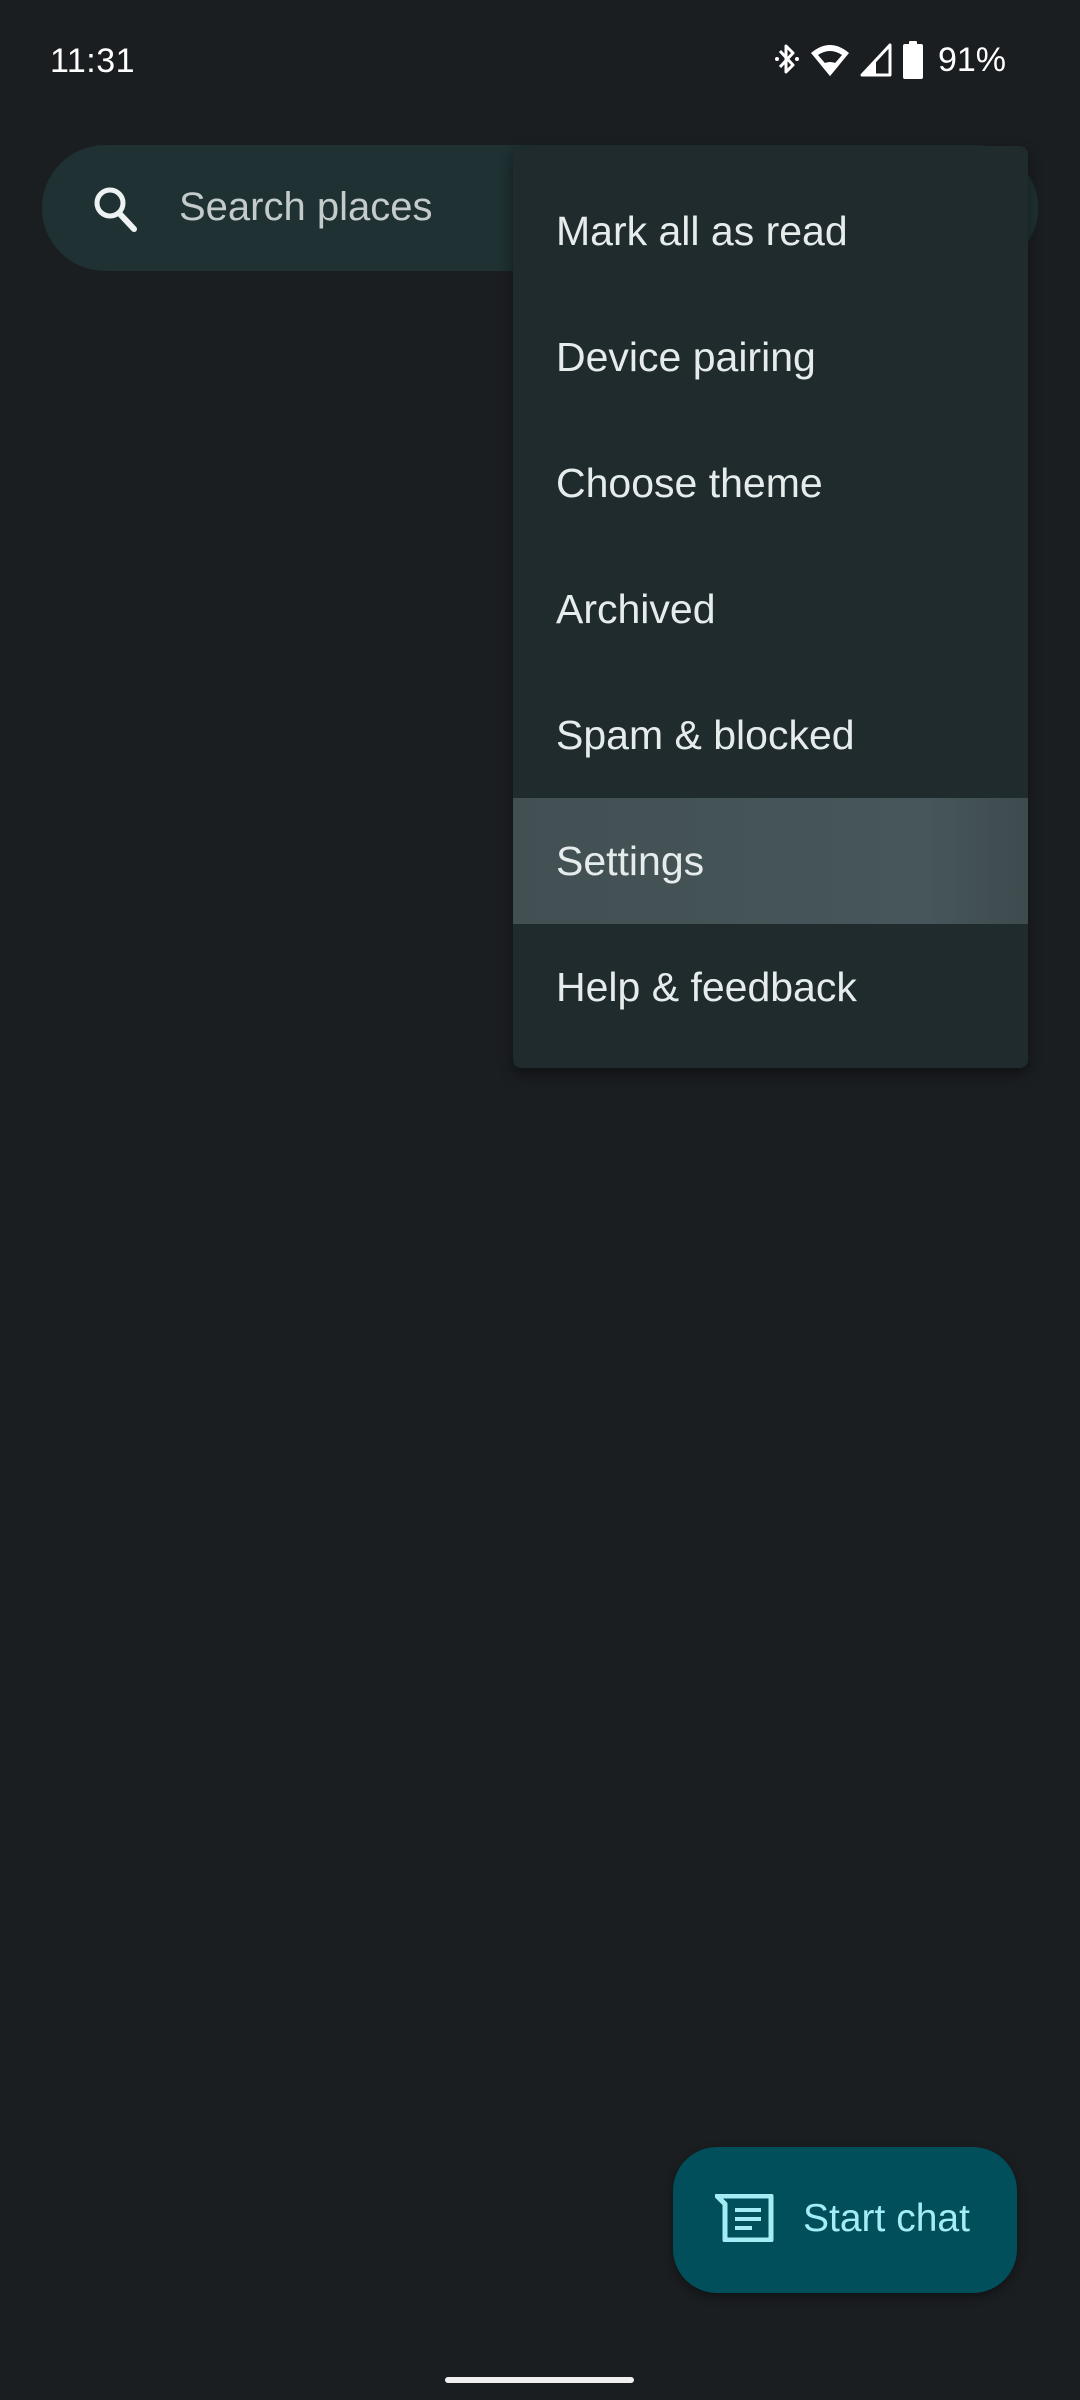 The height and width of the screenshot is (2400, 1080). Describe the element at coordinates (770, 987) in the screenshot. I see `menu-item-help-feedback: Help & feedback` at that location.